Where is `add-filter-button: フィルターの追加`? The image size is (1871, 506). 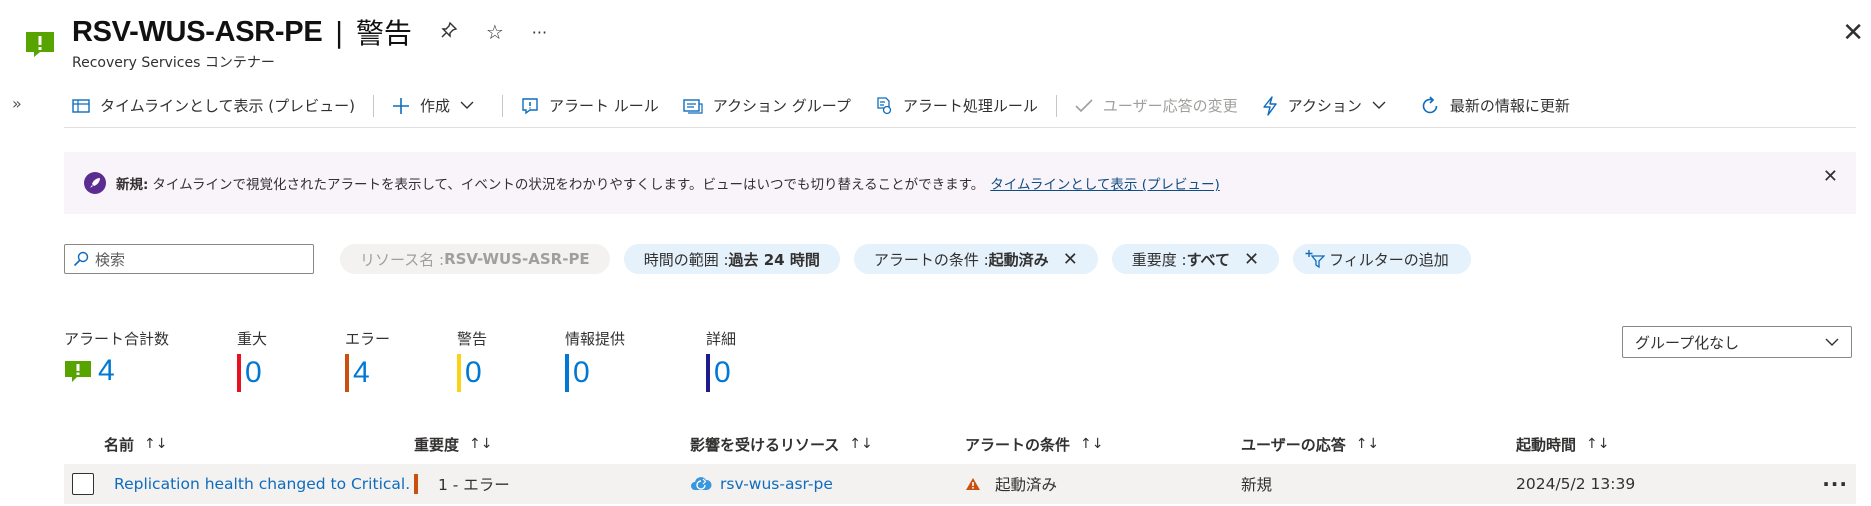 add-filter-button: フィルターの追加 is located at coordinates (1382, 259).